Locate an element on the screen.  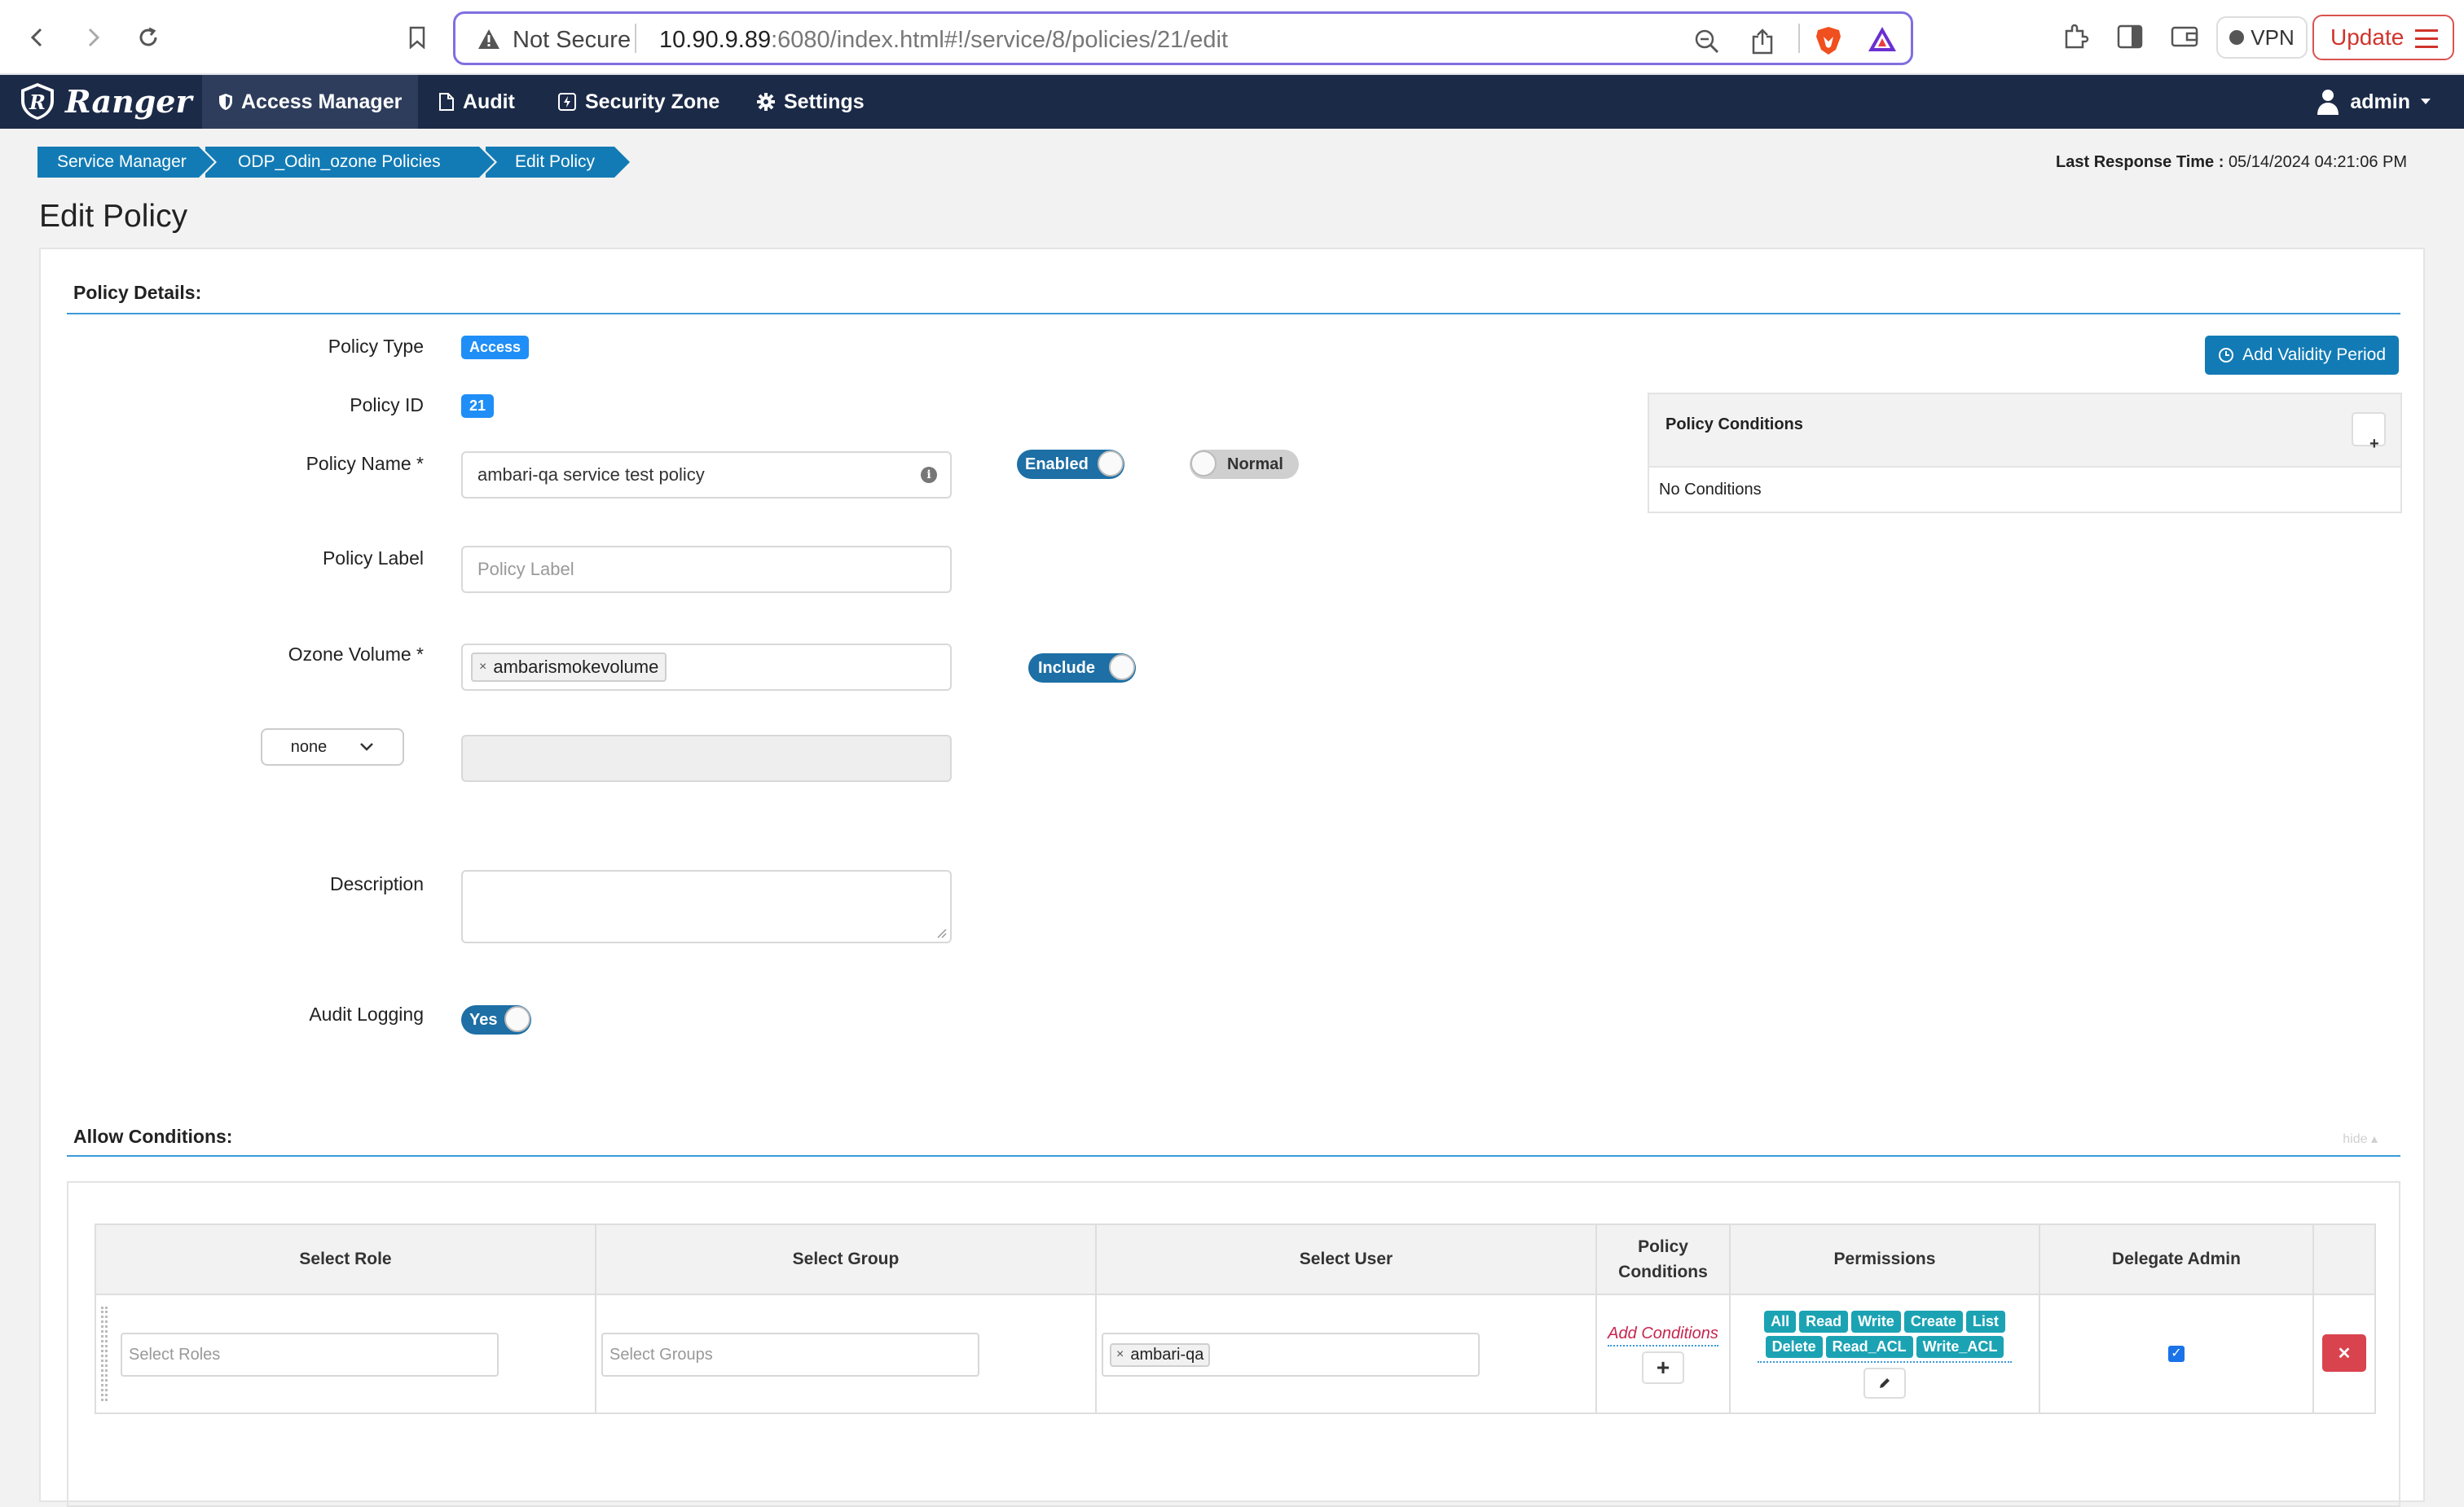
breadcrumb-service-manager: Service Manager is located at coordinates (127, 162).